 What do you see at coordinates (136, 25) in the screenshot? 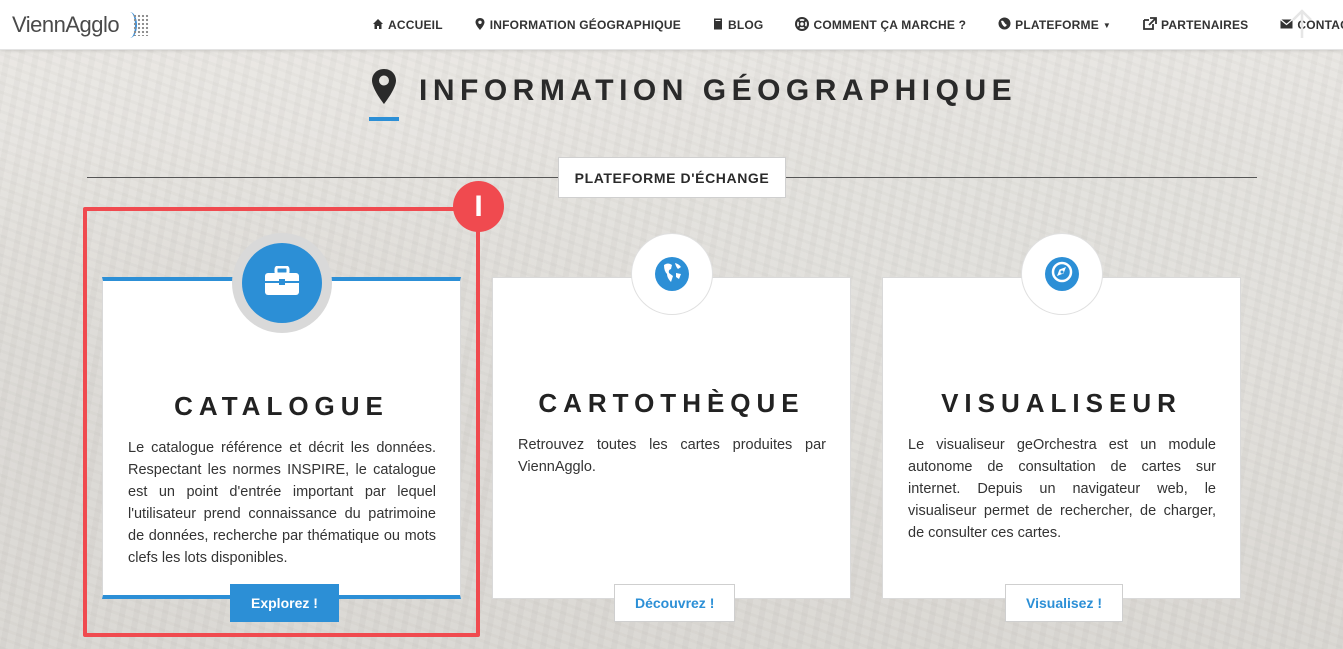
I see `brand-mark-icon` at bounding box center [136, 25].